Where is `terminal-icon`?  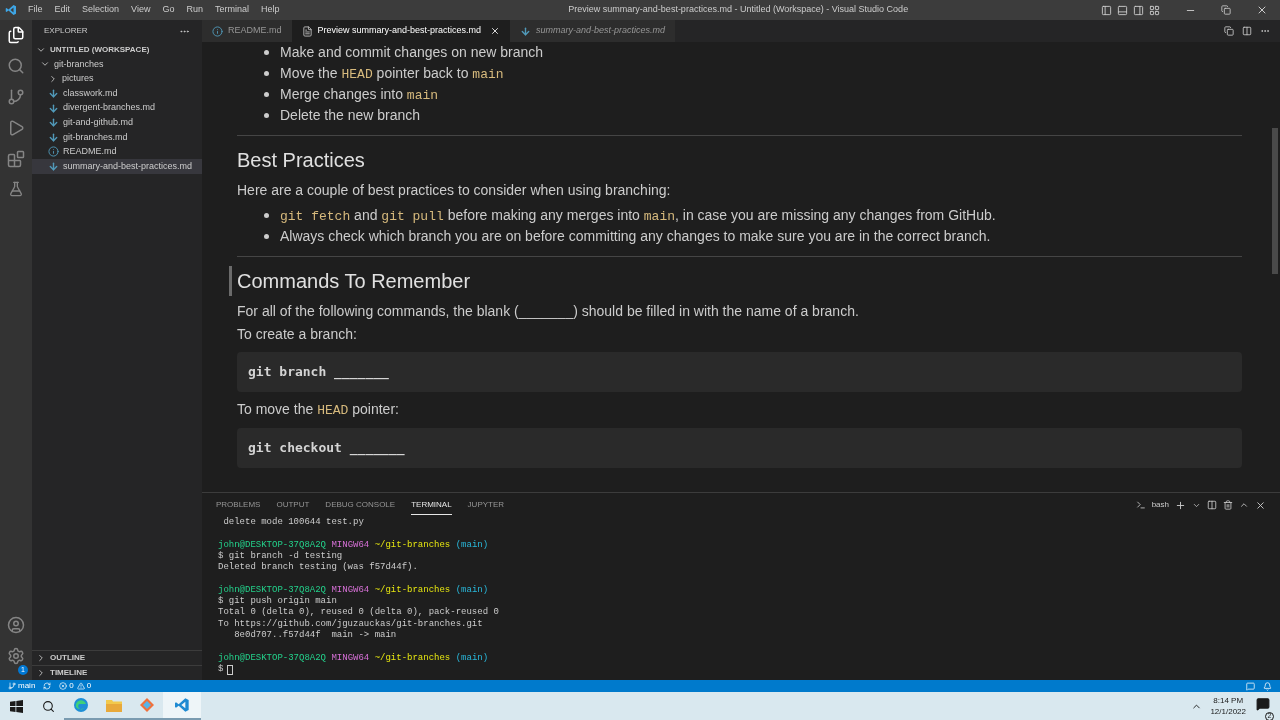 terminal-icon is located at coordinates (1140, 505).